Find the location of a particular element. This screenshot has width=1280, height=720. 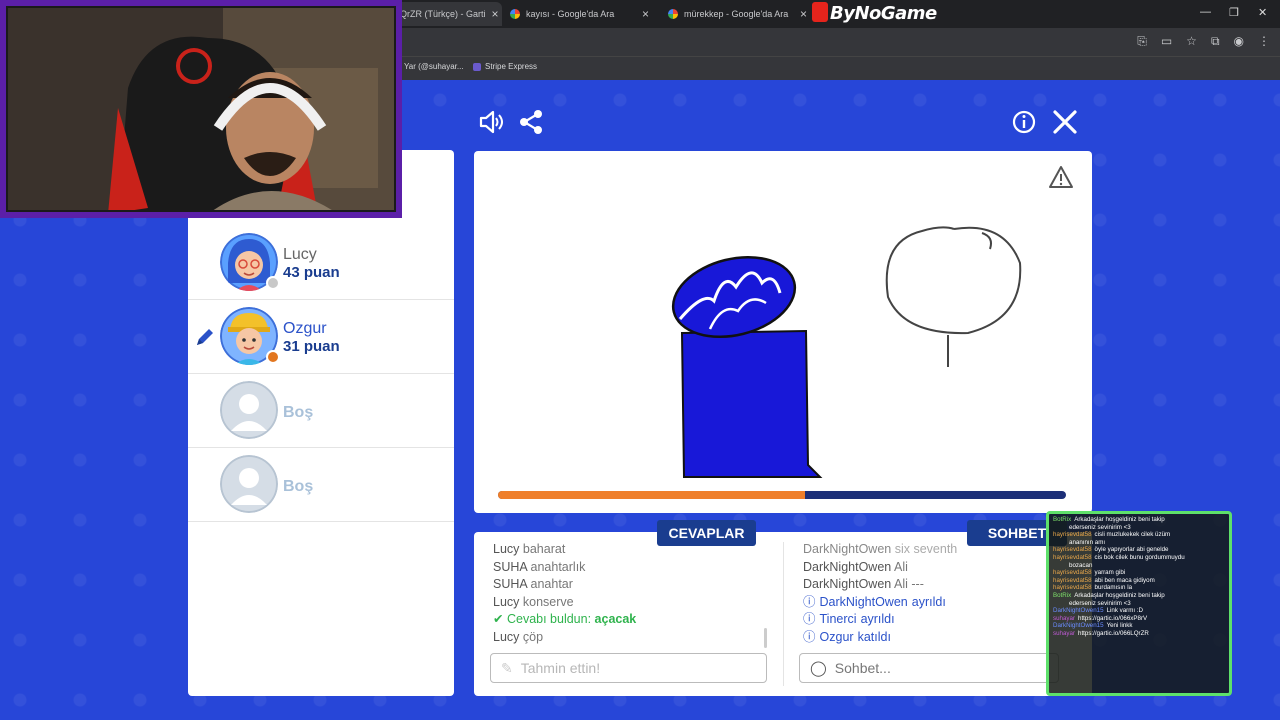

player-name: Lucy is located at coordinates (300, 254).